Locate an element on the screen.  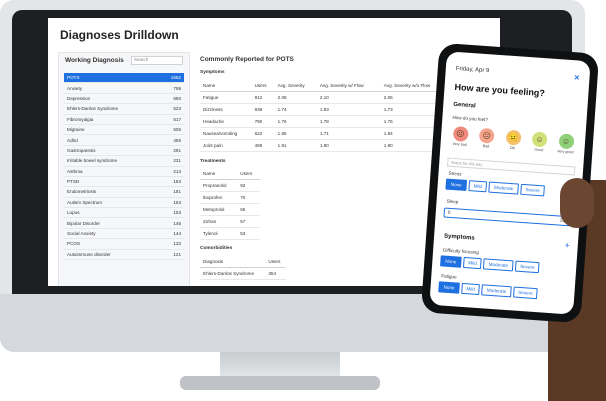
table-cell: 1.78 is located at coordinates (348, 121).